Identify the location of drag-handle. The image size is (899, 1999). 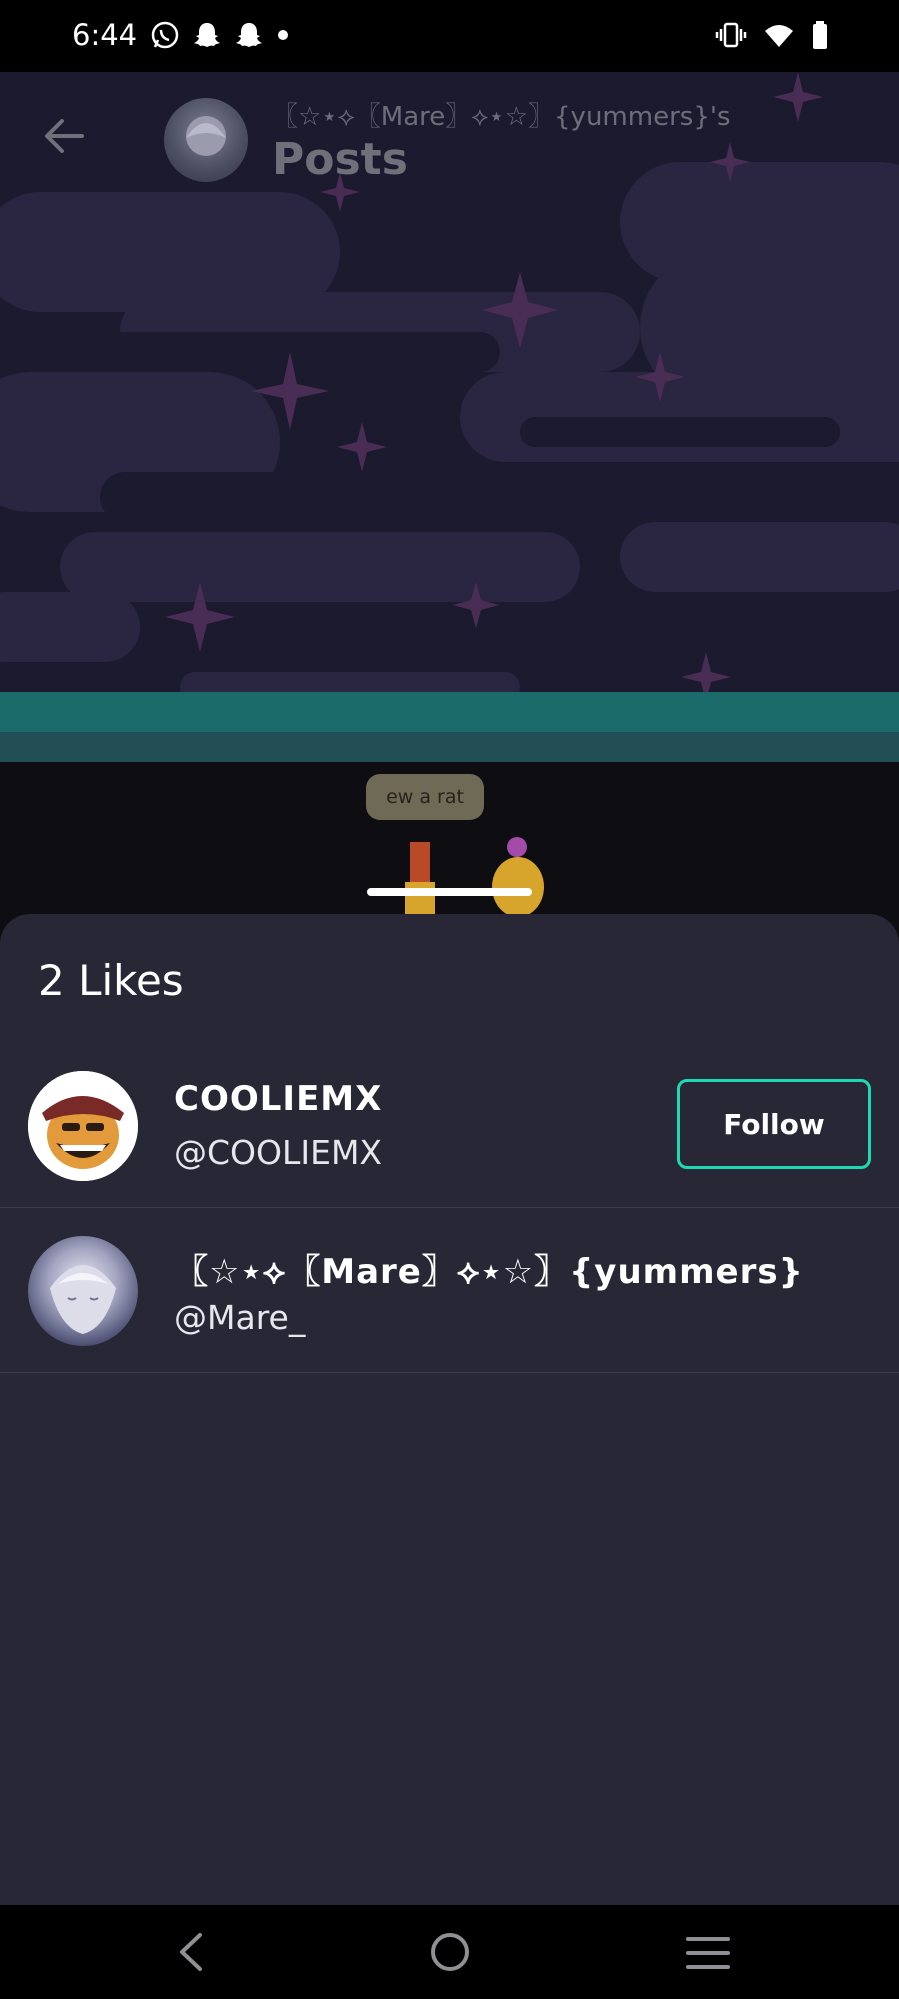
(449, 892).